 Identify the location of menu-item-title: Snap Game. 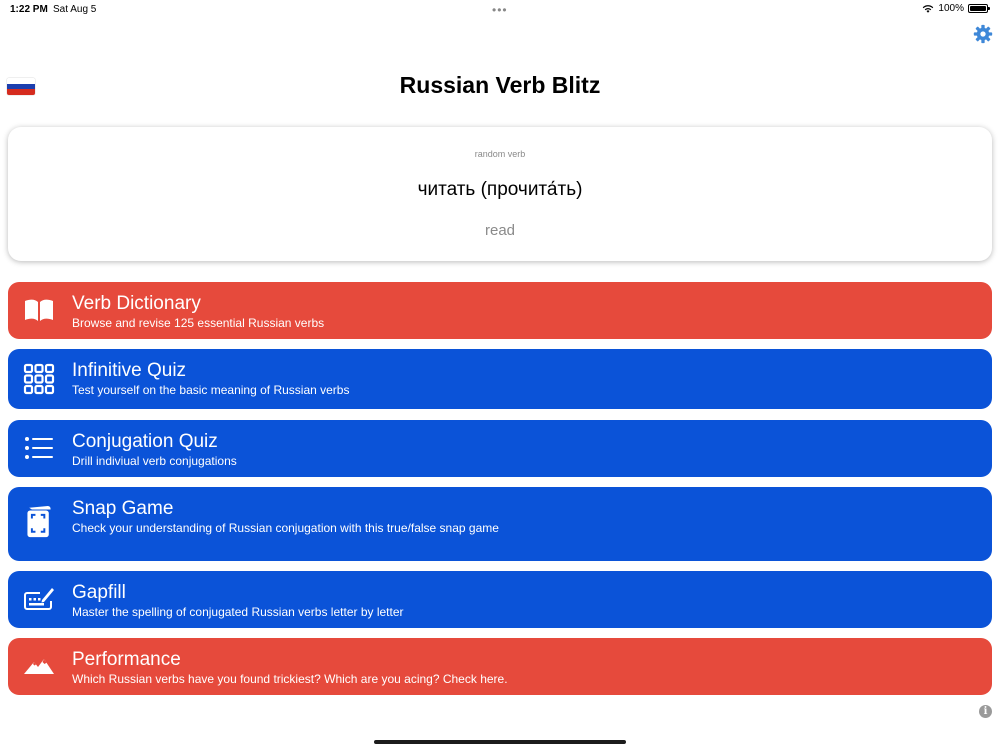
(123, 508).